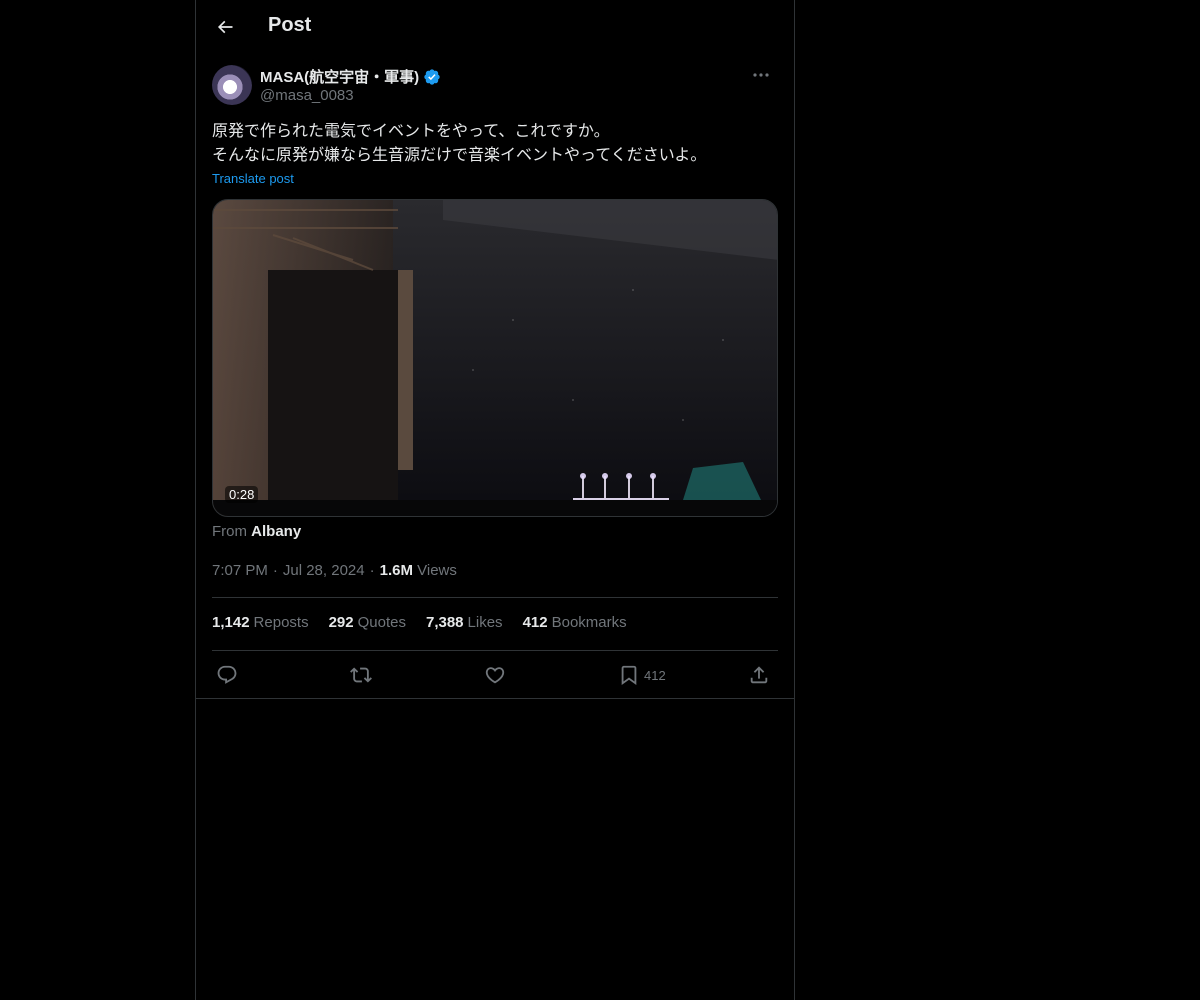 This screenshot has height=1000, width=1200. Describe the element at coordinates (575, 622) in the screenshot. I see `bookmarks-stat: 412 Bookmarks` at that location.